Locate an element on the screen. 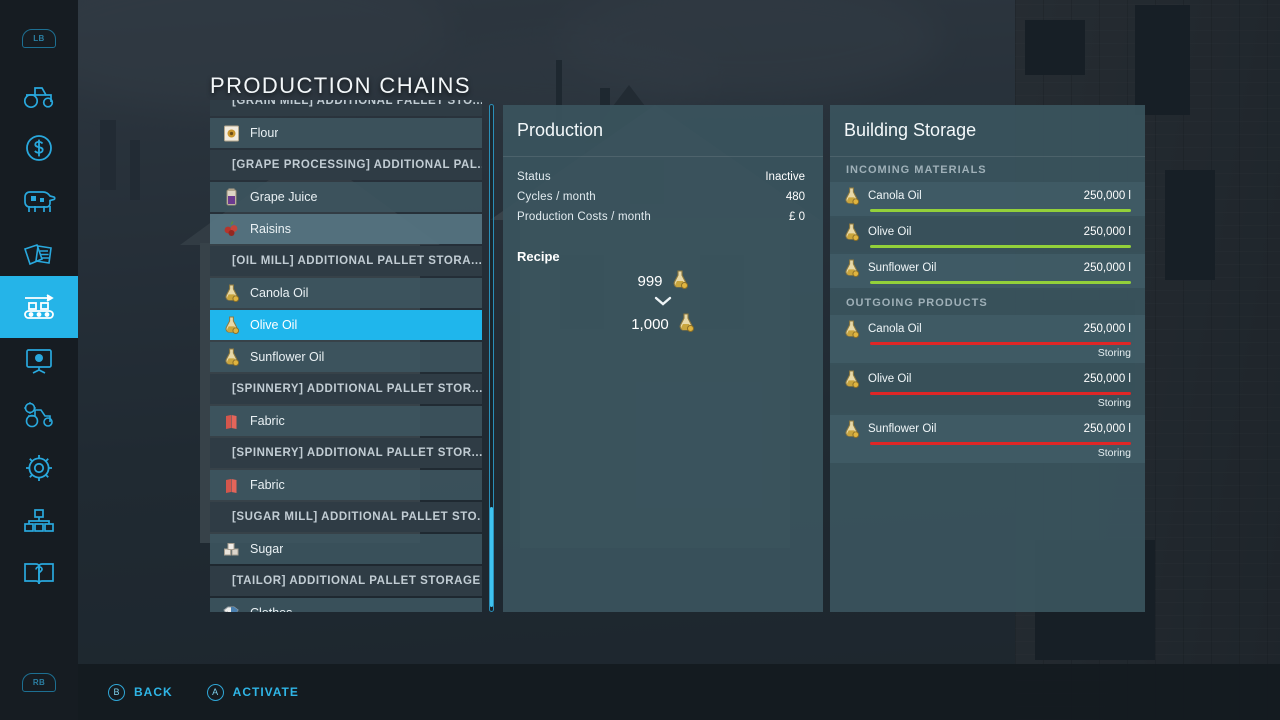  list-item-label: Raisins is located at coordinates (270, 229).